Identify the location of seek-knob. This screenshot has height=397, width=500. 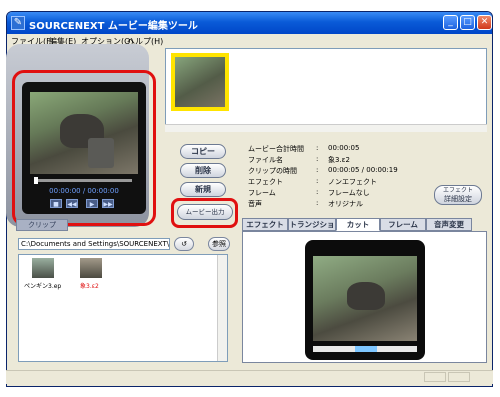
(36, 180).